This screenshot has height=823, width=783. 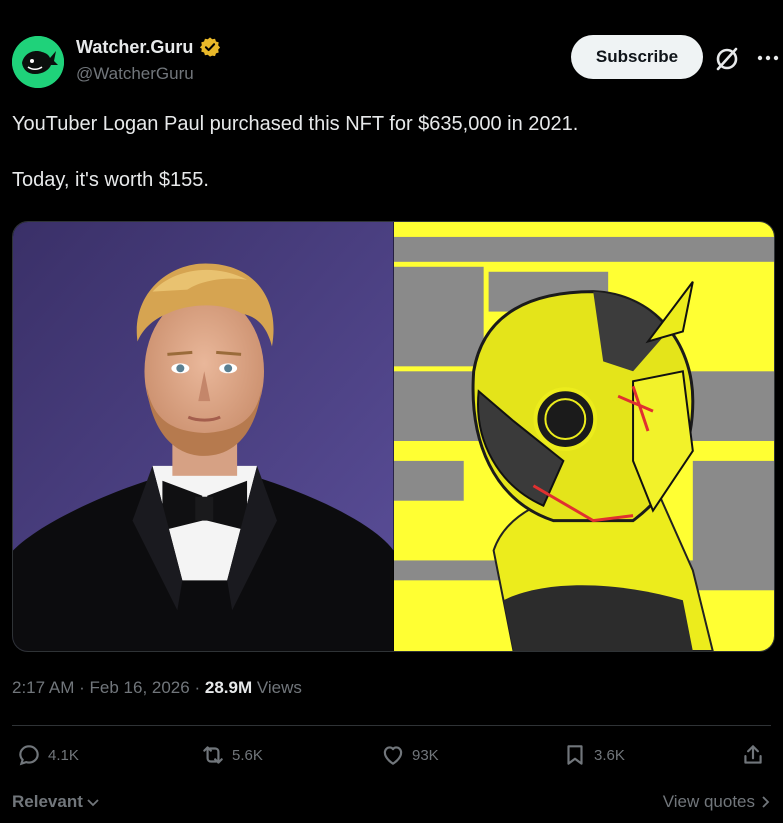 I want to click on repost-icon, so click(x=213, y=755).